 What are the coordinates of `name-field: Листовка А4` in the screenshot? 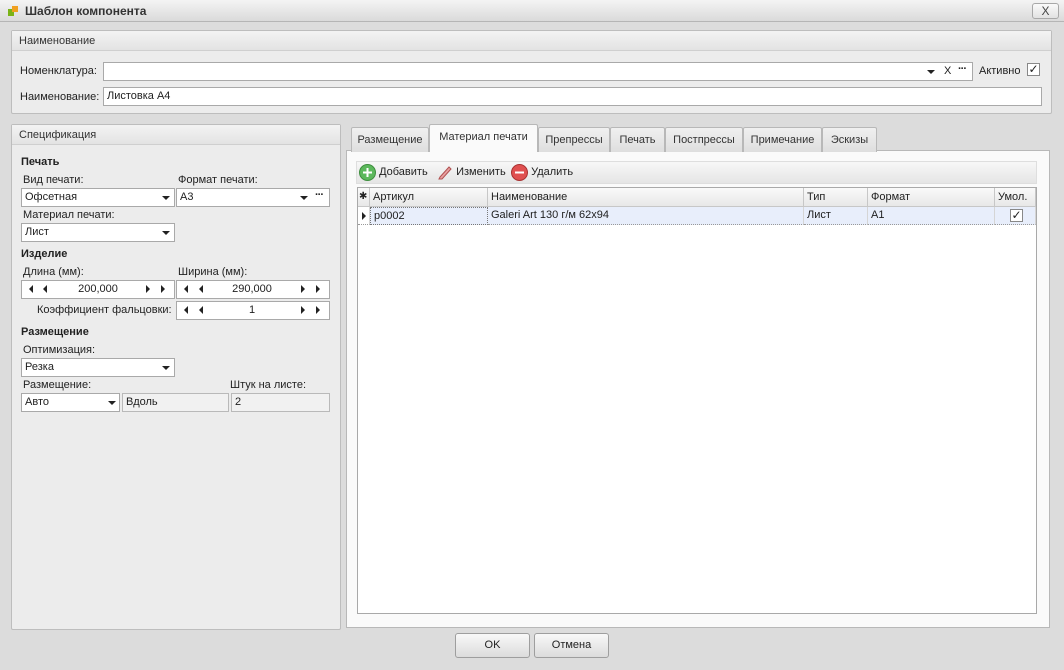 It's located at (572, 96).